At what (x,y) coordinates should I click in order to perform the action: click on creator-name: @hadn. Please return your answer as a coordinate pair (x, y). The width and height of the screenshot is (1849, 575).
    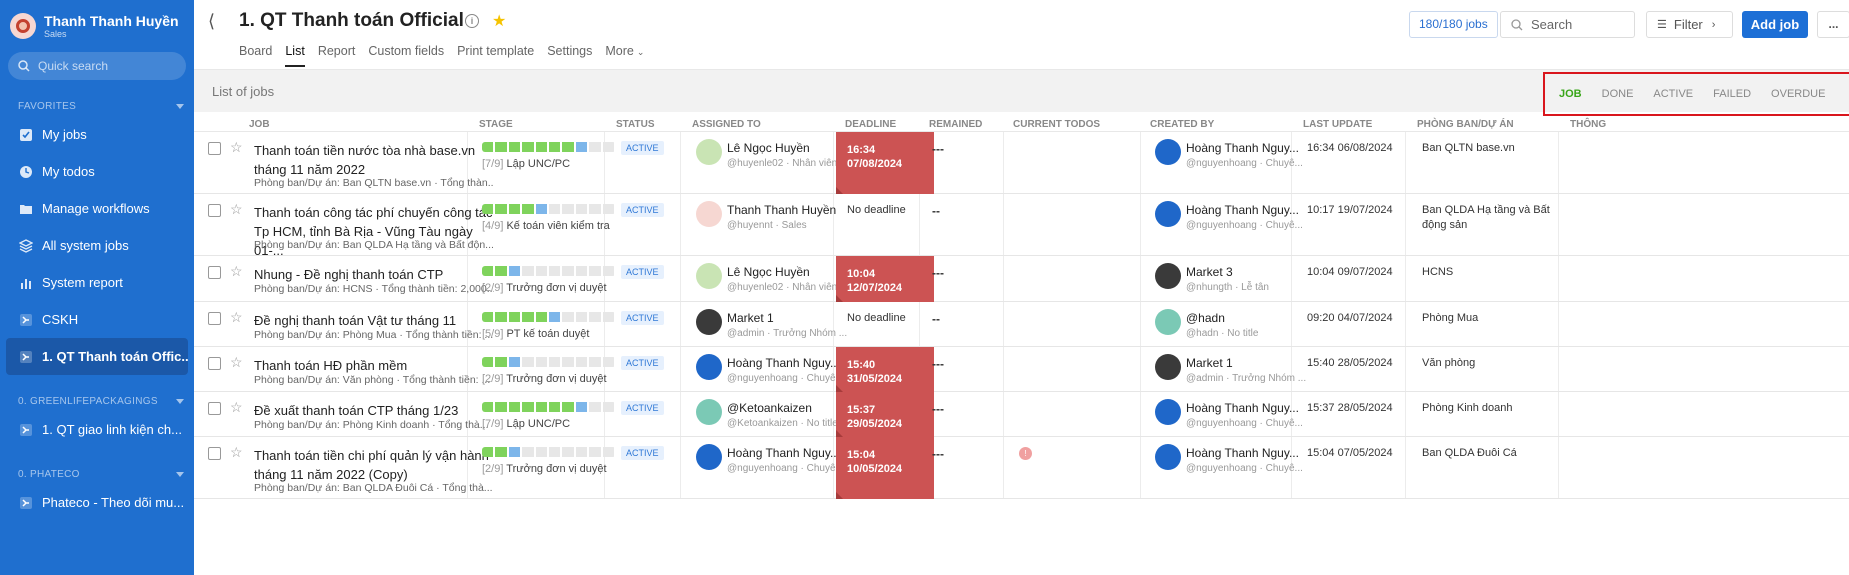
    Looking at the image, I should click on (1205, 318).